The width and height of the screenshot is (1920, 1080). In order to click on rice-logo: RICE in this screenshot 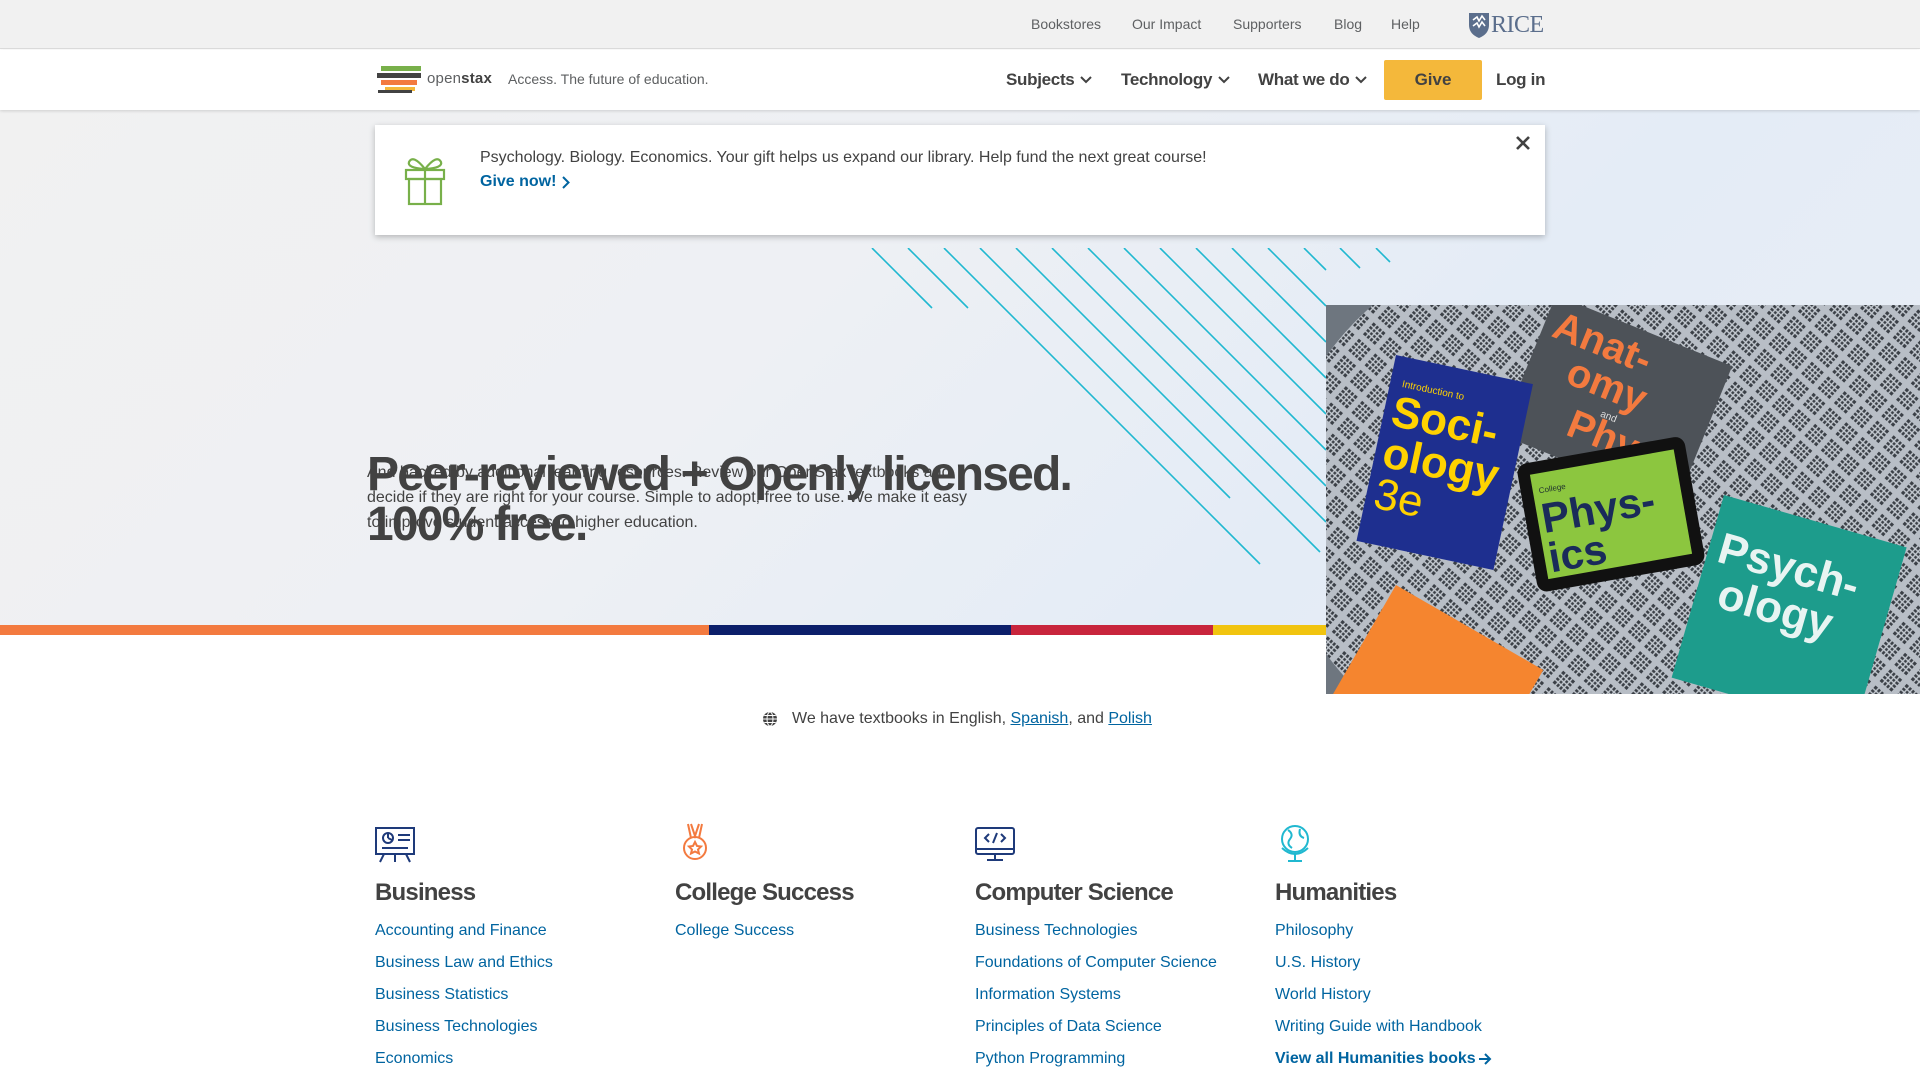, I will do `click(1506, 25)`.